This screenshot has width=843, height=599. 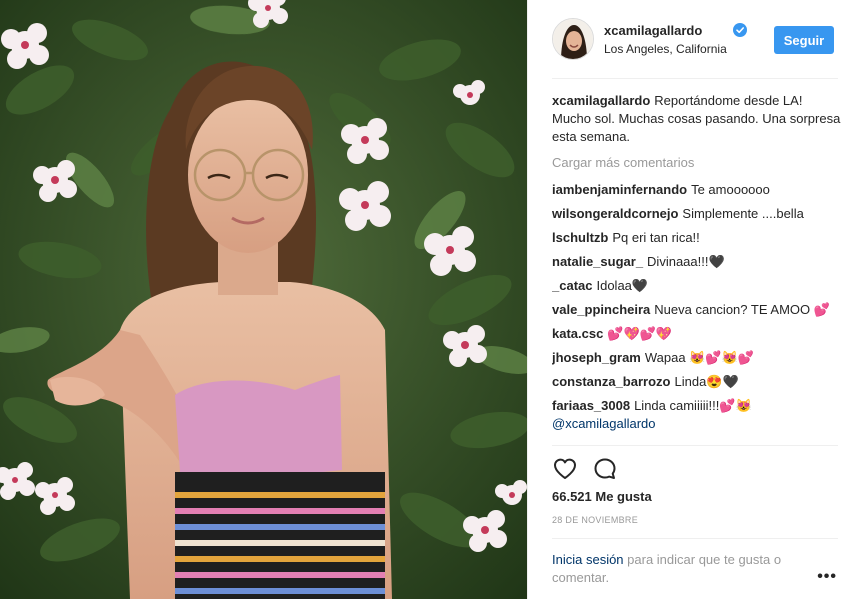 I want to click on comment-username: fariaas_3008, so click(x=591, y=405).